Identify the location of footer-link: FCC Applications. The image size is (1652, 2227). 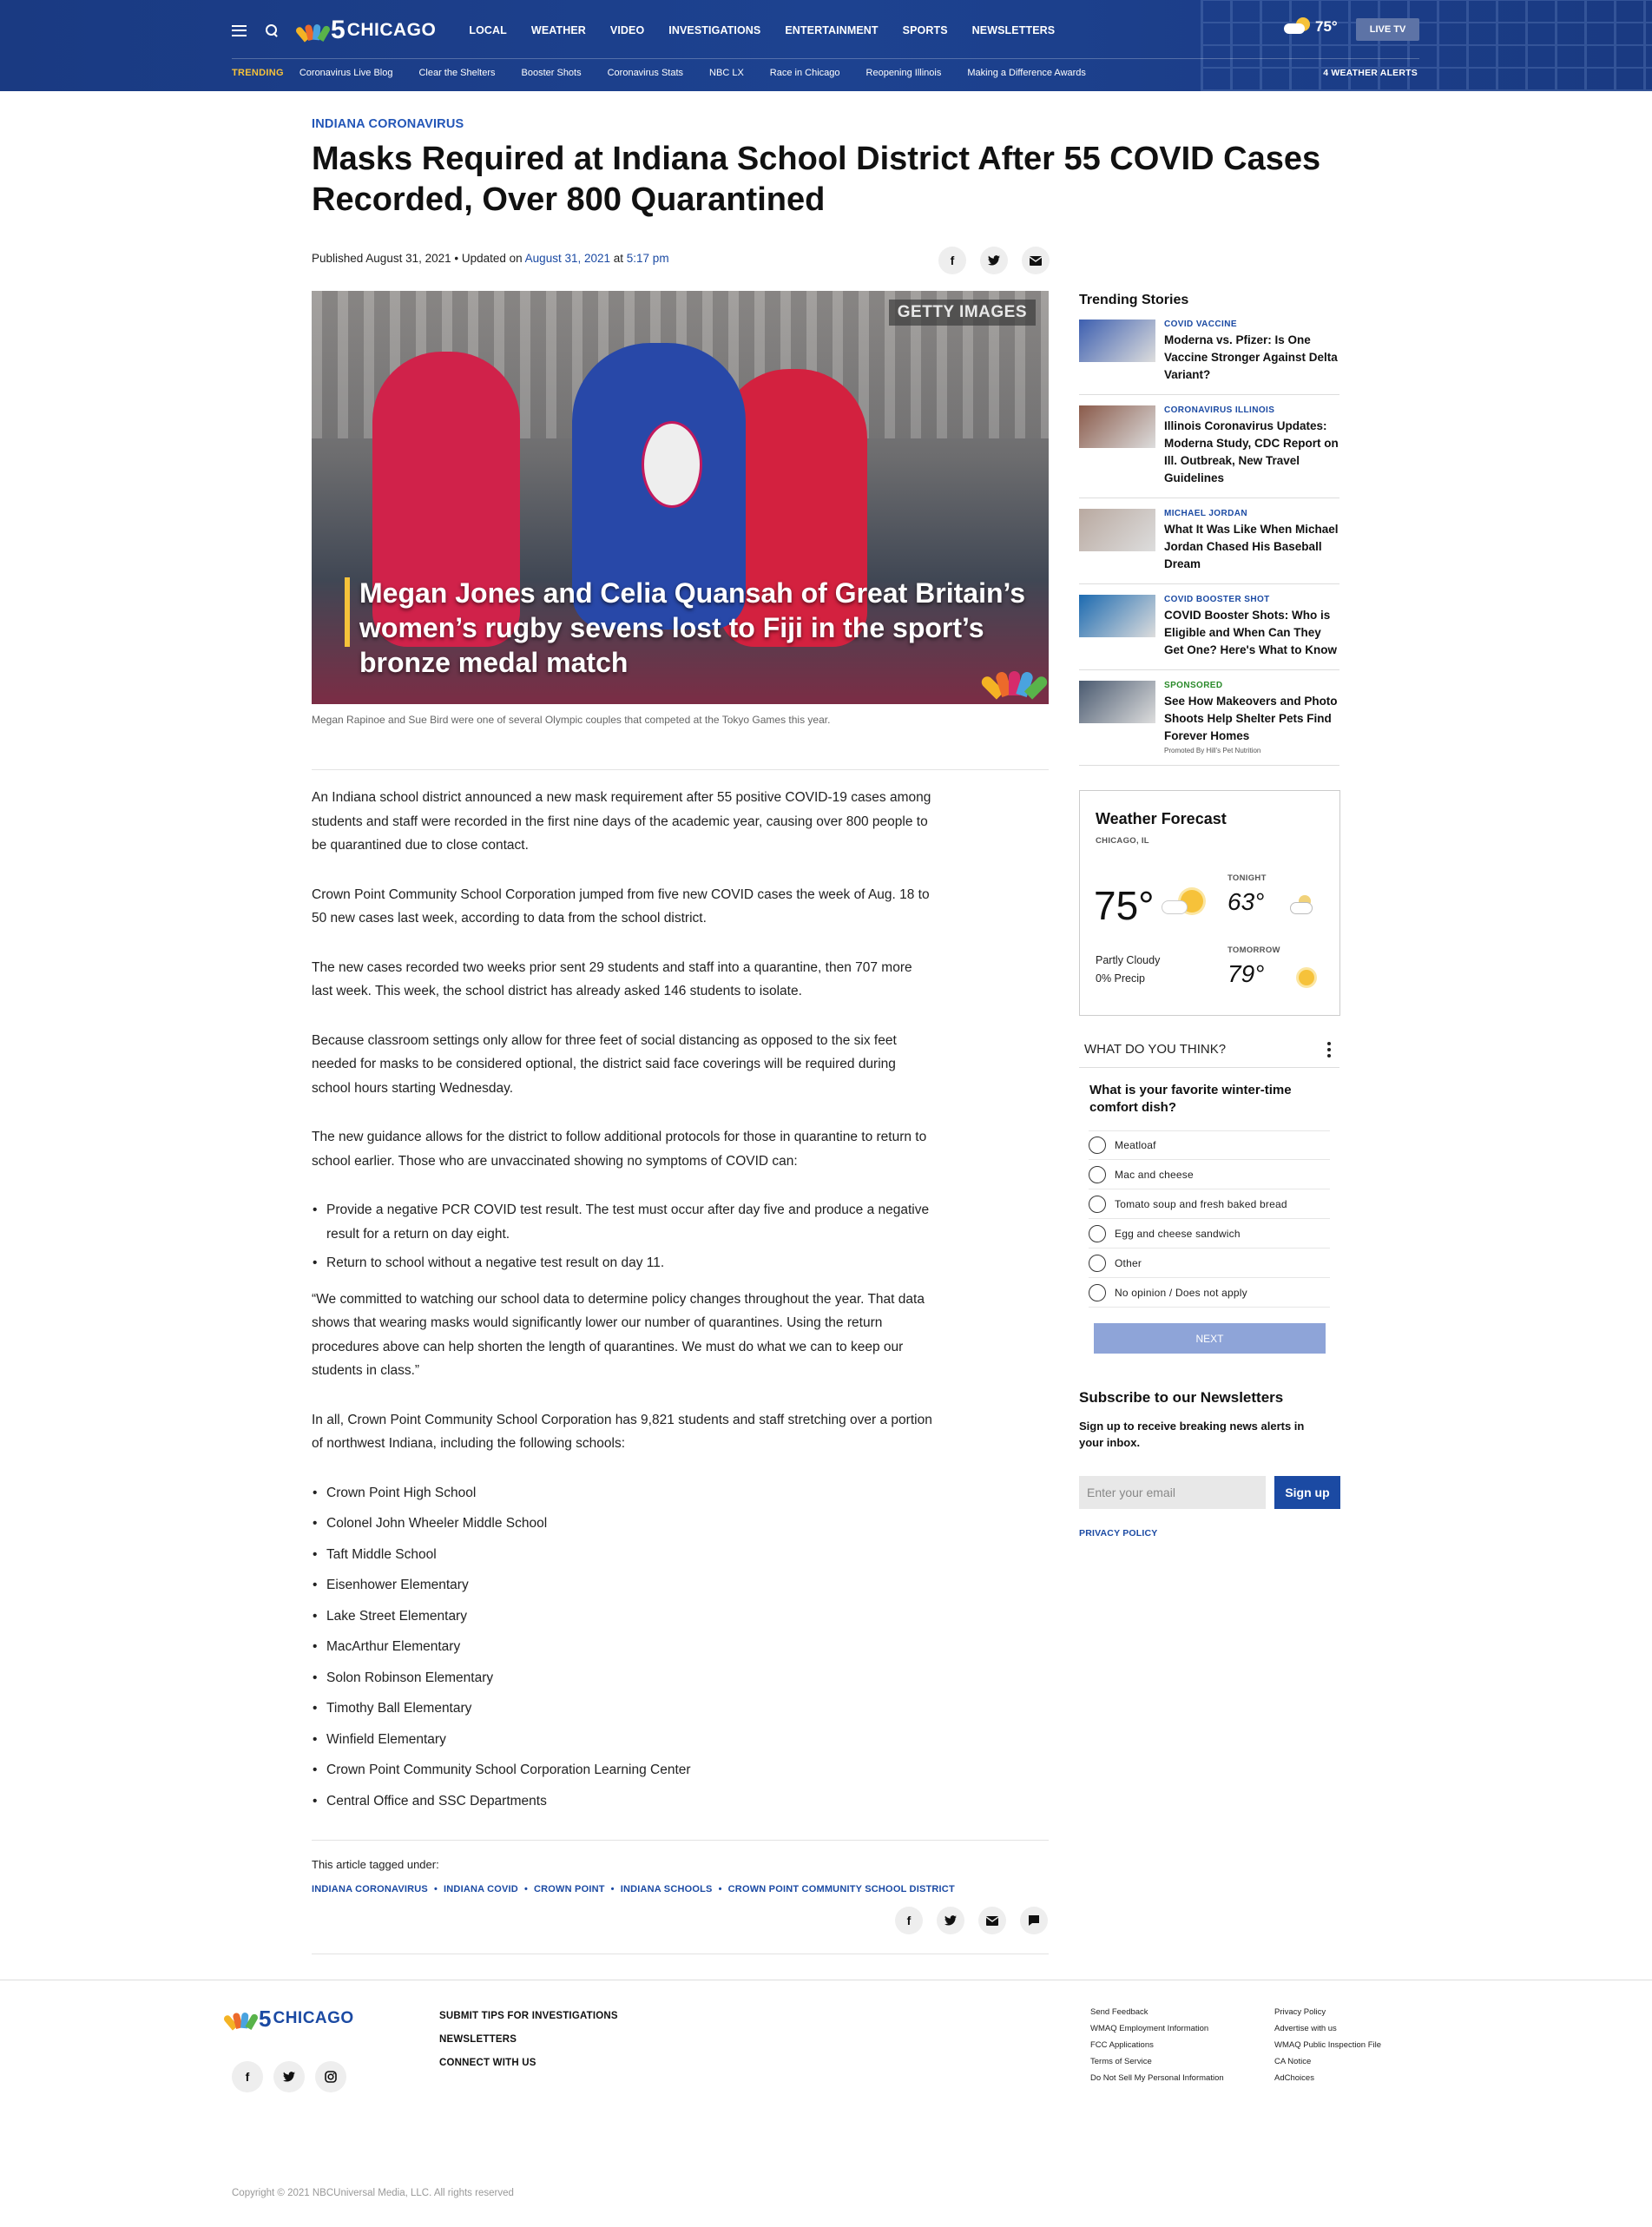
(1157, 2045).